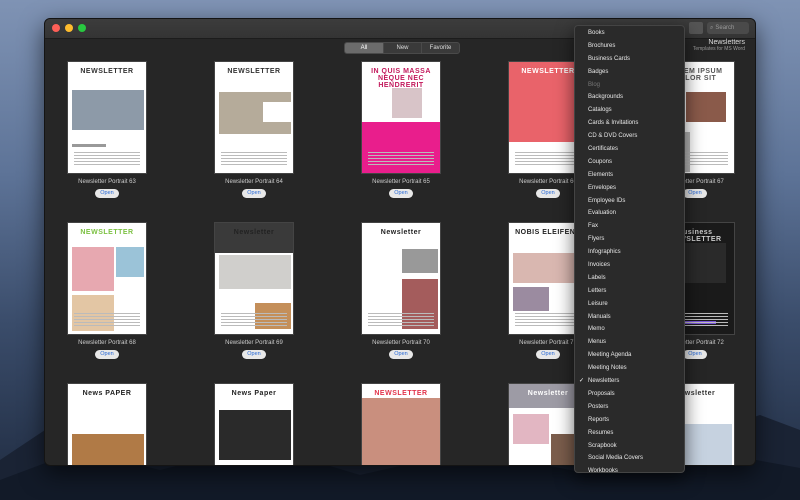 The image size is (800, 500). What do you see at coordinates (600, 161) in the screenshot?
I see `menu-item-label: Coupons` at bounding box center [600, 161].